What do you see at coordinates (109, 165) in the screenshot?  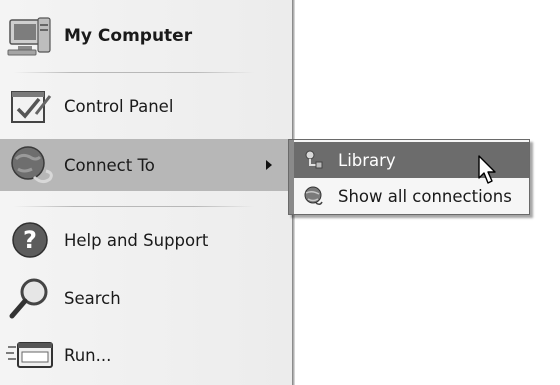 I see `menu-item-label: Connect To` at bounding box center [109, 165].